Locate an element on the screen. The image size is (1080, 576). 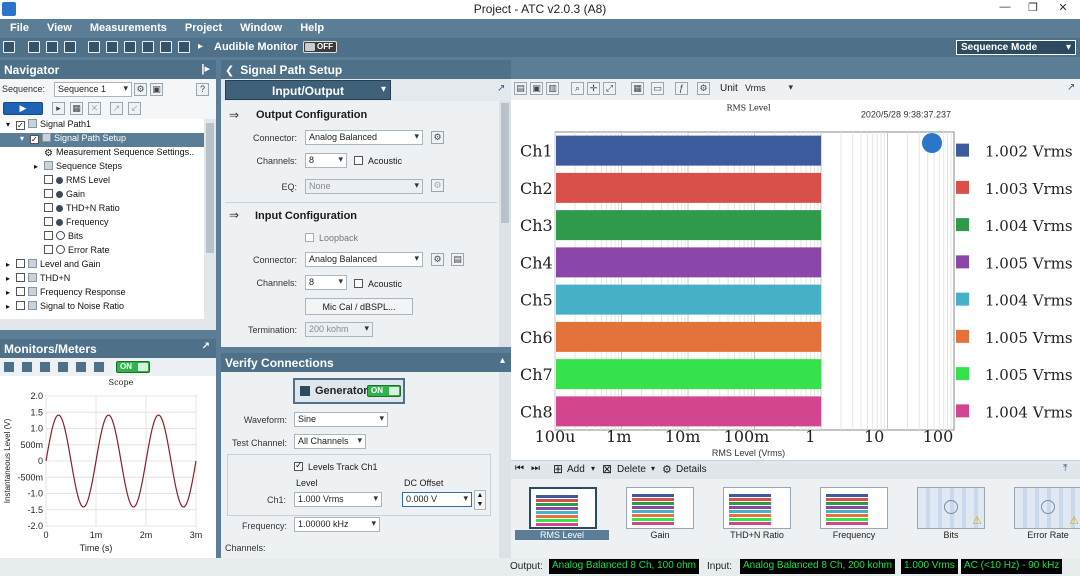
import-icon: ↙ is located at coordinates (134, 108).